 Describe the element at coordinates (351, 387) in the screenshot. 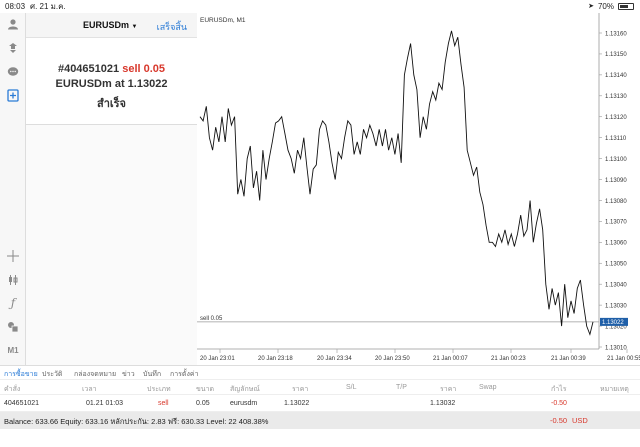

I see `header-sl: S/L` at that location.